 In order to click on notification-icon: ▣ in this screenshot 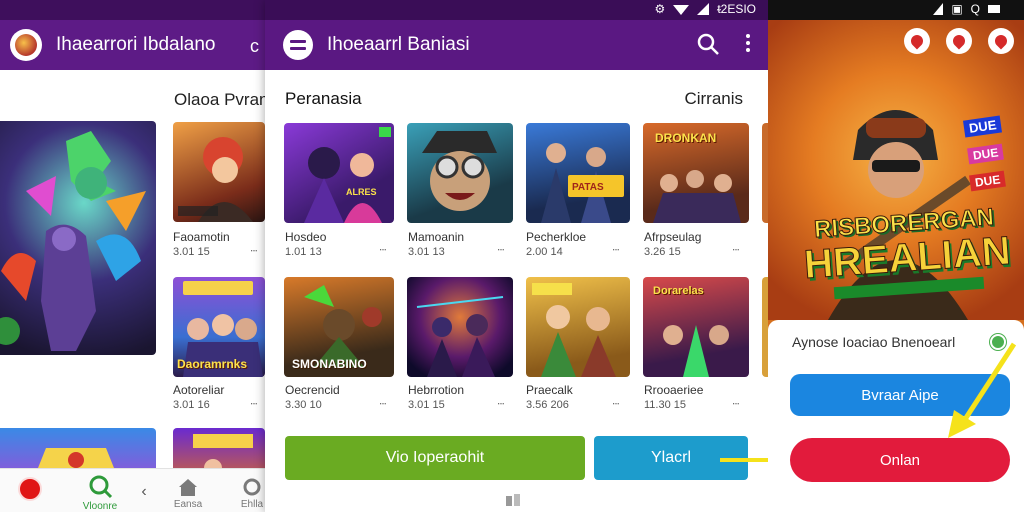, I will do `click(957, 9)`.